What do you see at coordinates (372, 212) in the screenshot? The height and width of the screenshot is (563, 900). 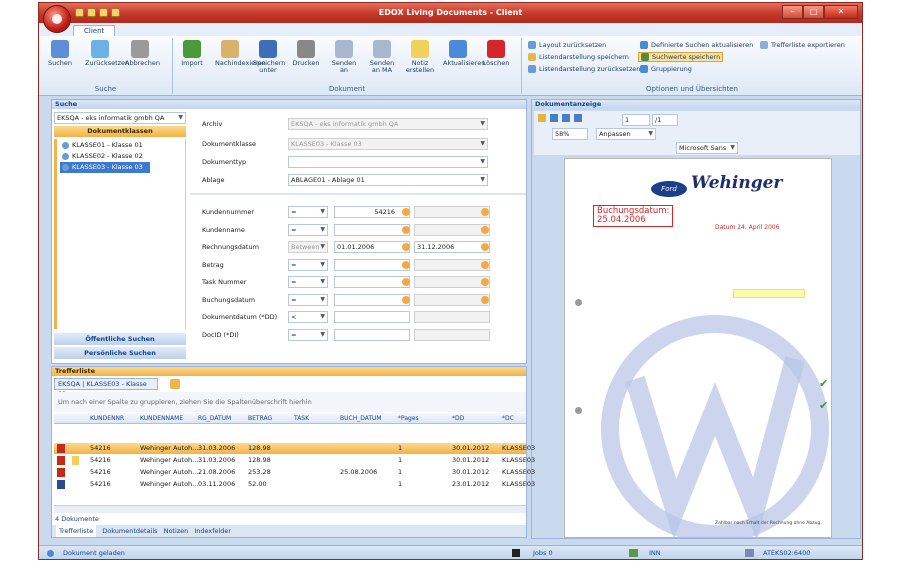 I see `criteria-value-1: 54216` at bounding box center [372, 212].